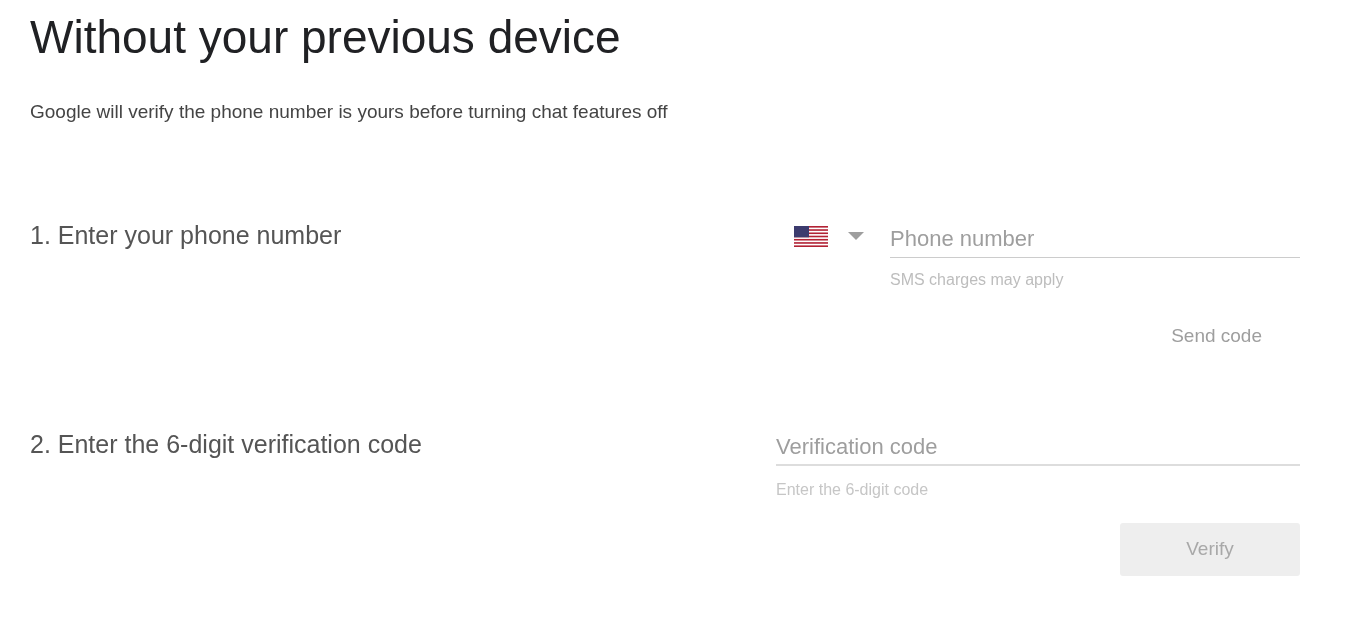 This screenshot has width=1348, height=631. Describe the element at coordinates (226, 444) in the screenshot. I see `step-label: 2. Enter the 6-digit verification code` at that location.